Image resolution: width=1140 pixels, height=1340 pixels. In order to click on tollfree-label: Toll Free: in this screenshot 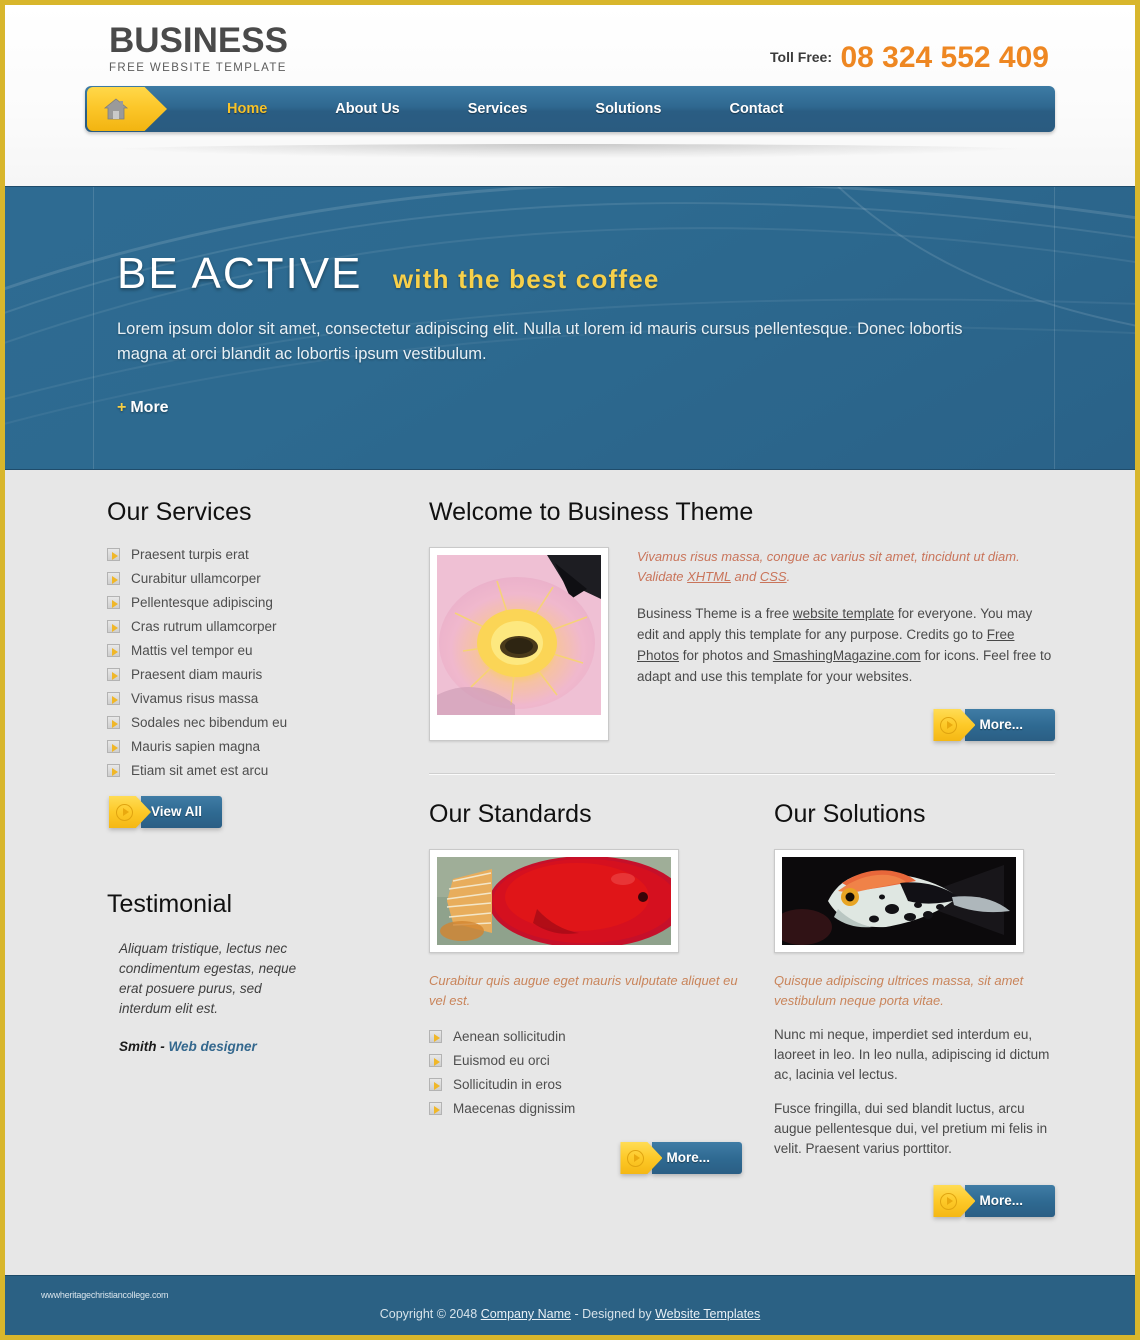, I will do `click(801, 57)`.